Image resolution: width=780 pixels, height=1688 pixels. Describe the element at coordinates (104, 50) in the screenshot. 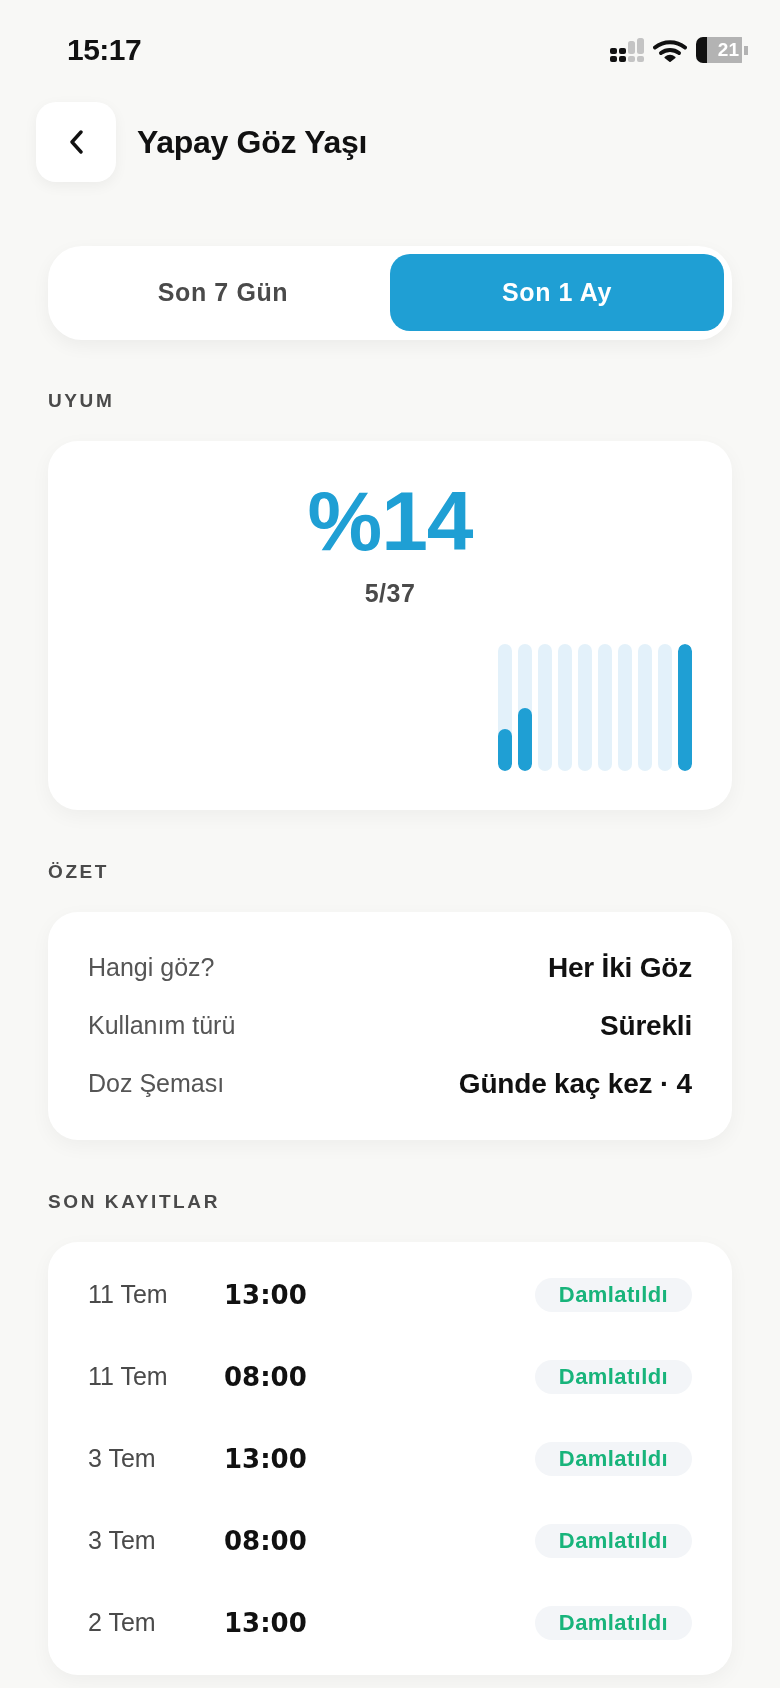

I see `status-time: 15:17` at that location.